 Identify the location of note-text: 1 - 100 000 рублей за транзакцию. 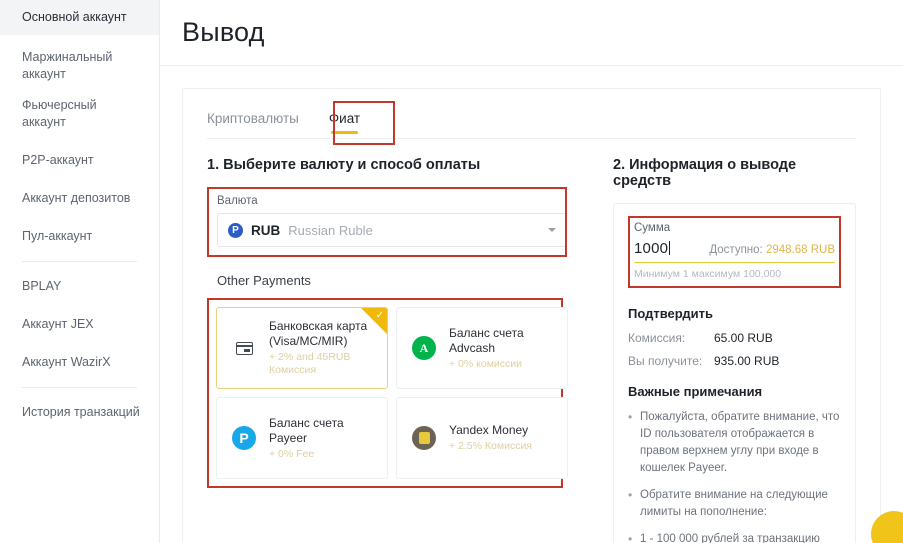
(730, 538).